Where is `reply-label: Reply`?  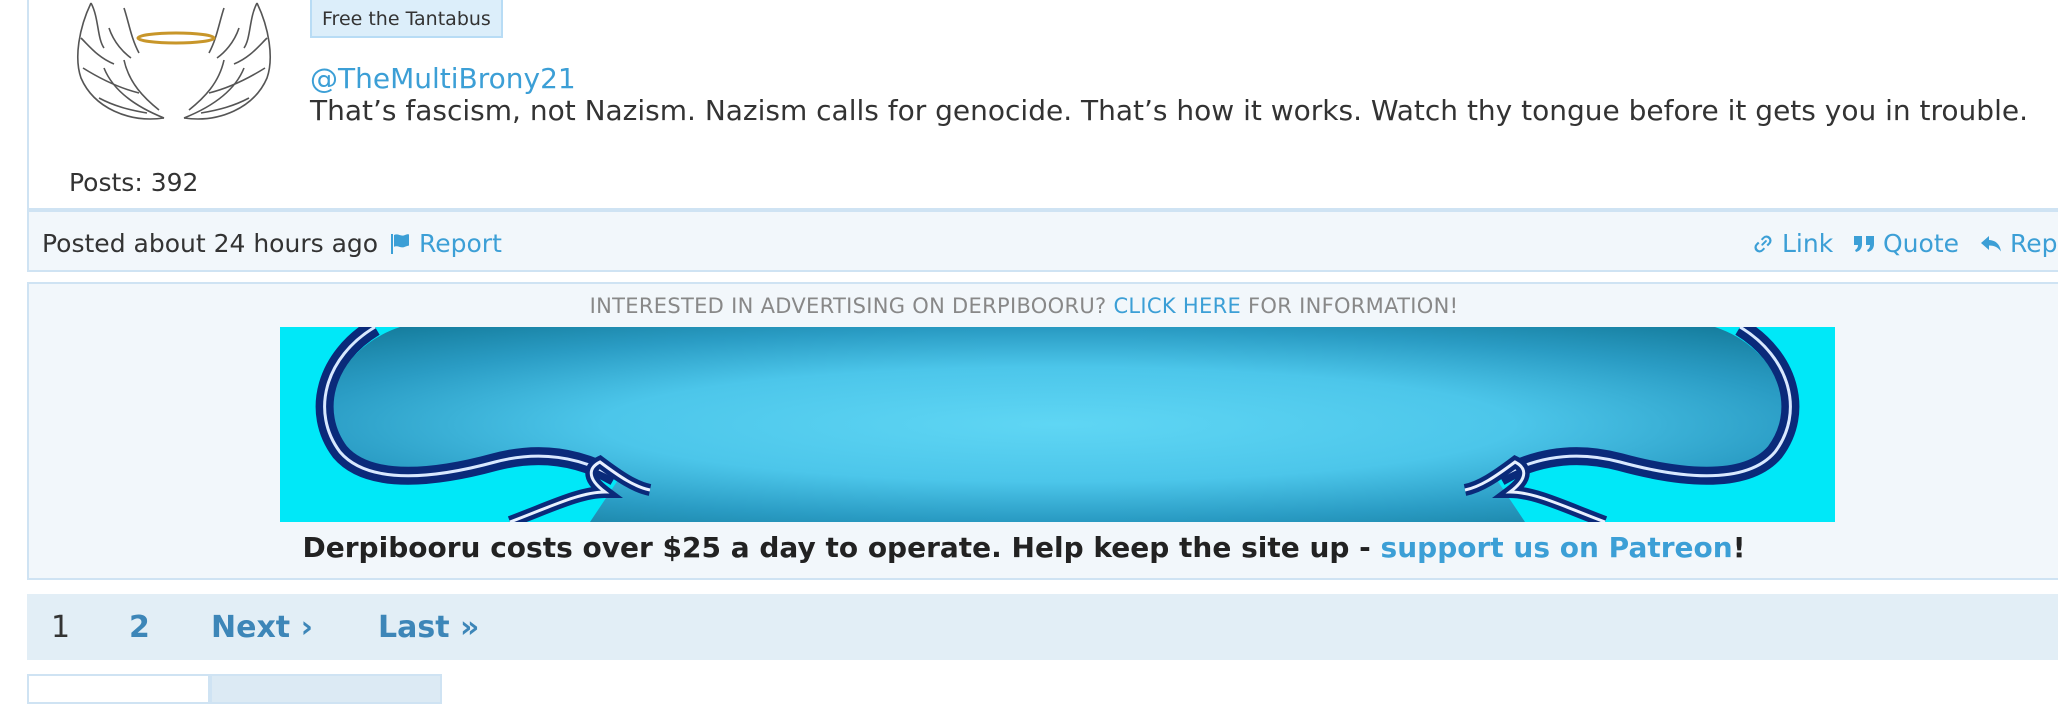
reply-label: Reply is located at coordinates (2034, 243).